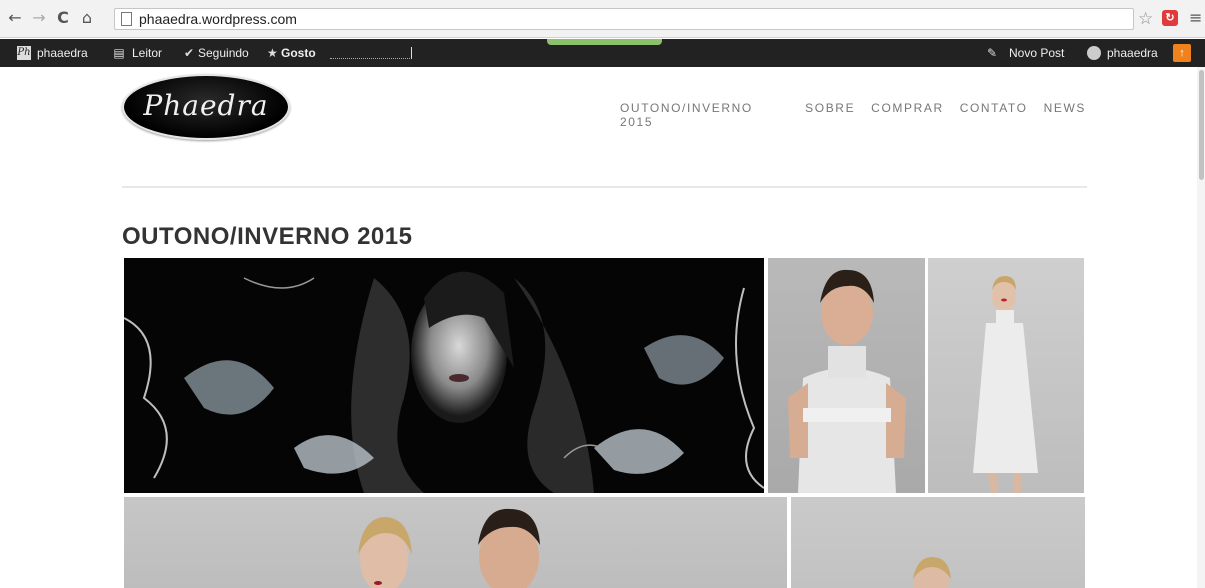  What do you see at coordinates (62, 53) in the screenshot?
I see `admin-bar-site-label: phaaedra` at bounding box center [62, 53].